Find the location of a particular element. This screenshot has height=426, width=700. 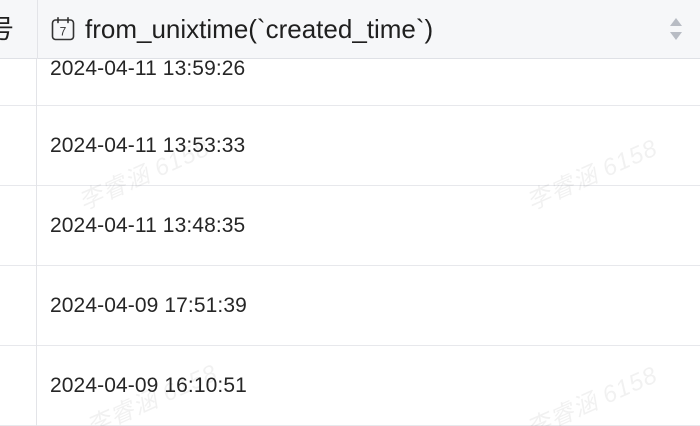

column-divider is located at coordinates (37, 29).